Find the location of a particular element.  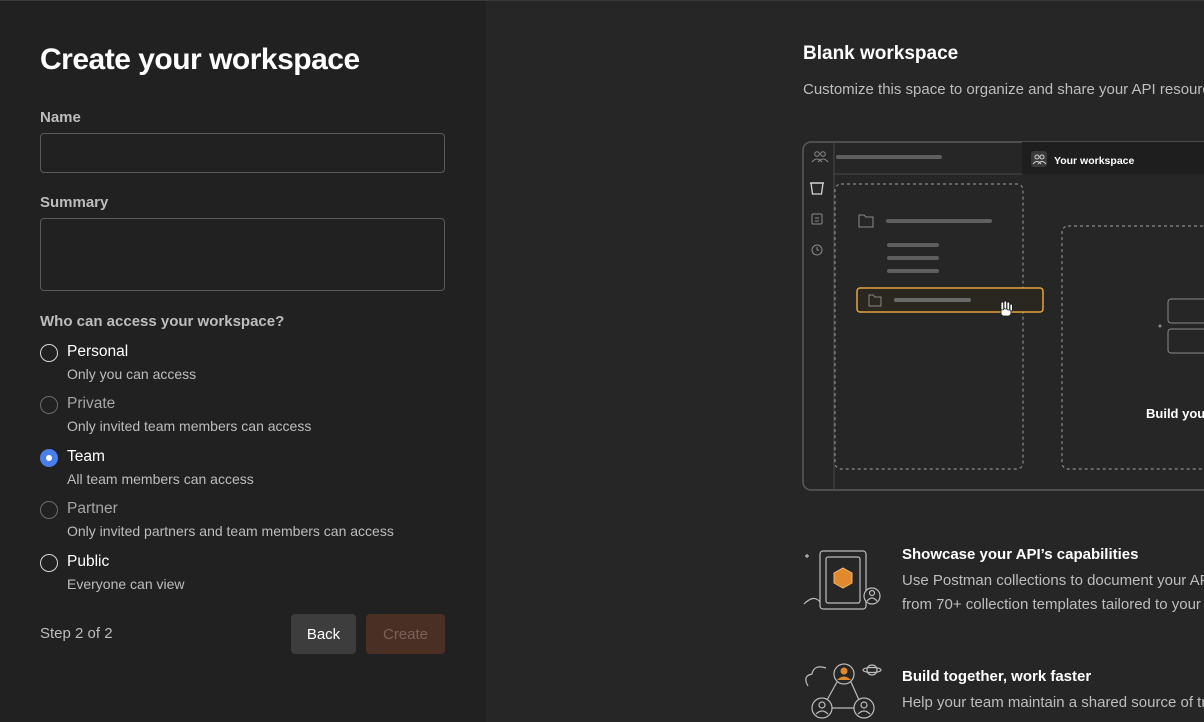

back-button: Back is located at coordinates (323, 634).